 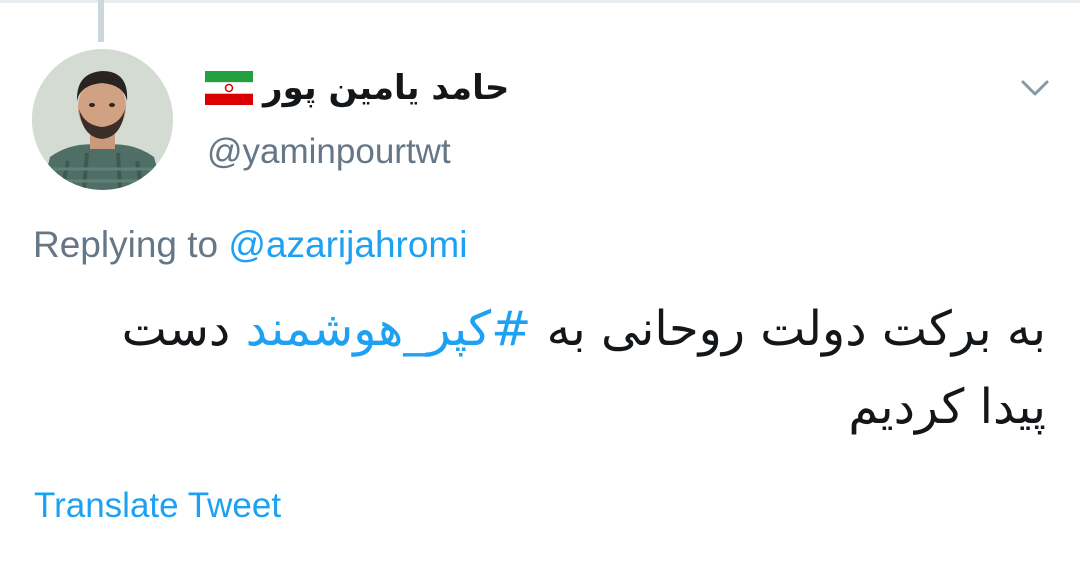 What do you see at coordinates (386, 88) in the screenshot?
I see `author-display-name: حامد یامین پور` at bounding box center [386, 88].